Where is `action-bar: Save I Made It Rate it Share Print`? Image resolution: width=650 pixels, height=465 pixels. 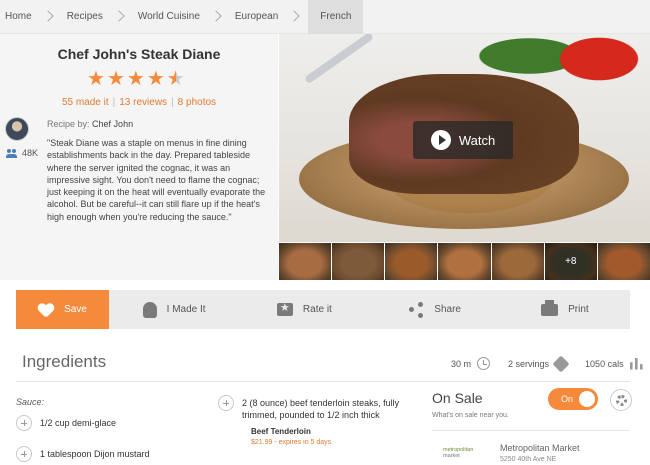
action-bar: Save I Made It Rate it Share Print is located at coordinates (323, 309).